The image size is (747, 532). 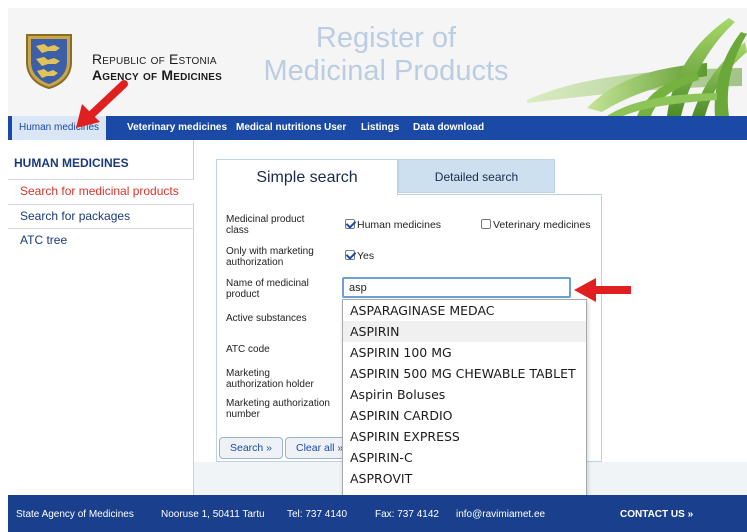 What do you see at coordinates (75, 514) in the screenshot?
I see `footer-org: State Agency of Medicines` at bounding box center [75, 514].